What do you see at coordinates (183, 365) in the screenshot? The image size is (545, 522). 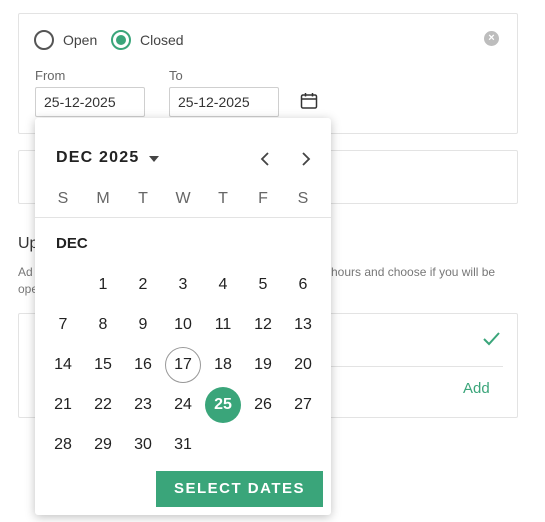 I see `day-cell-today: 17` at bounding box center [183, 365].